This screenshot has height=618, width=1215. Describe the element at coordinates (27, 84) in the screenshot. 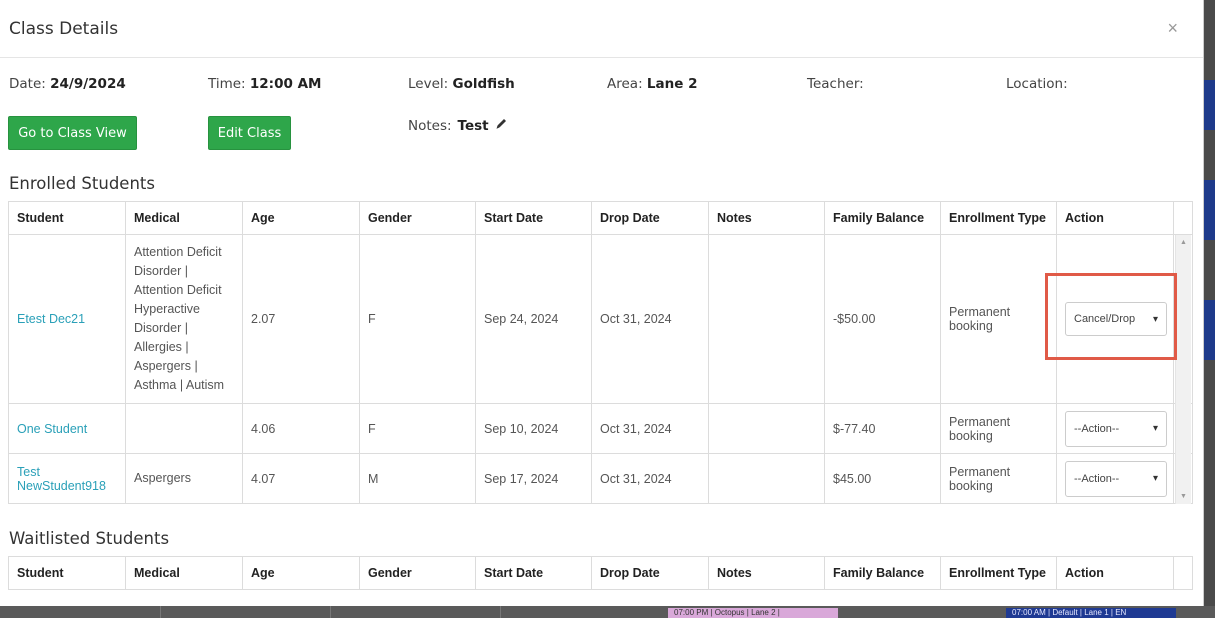

I see `date-label: Date:` at that location.